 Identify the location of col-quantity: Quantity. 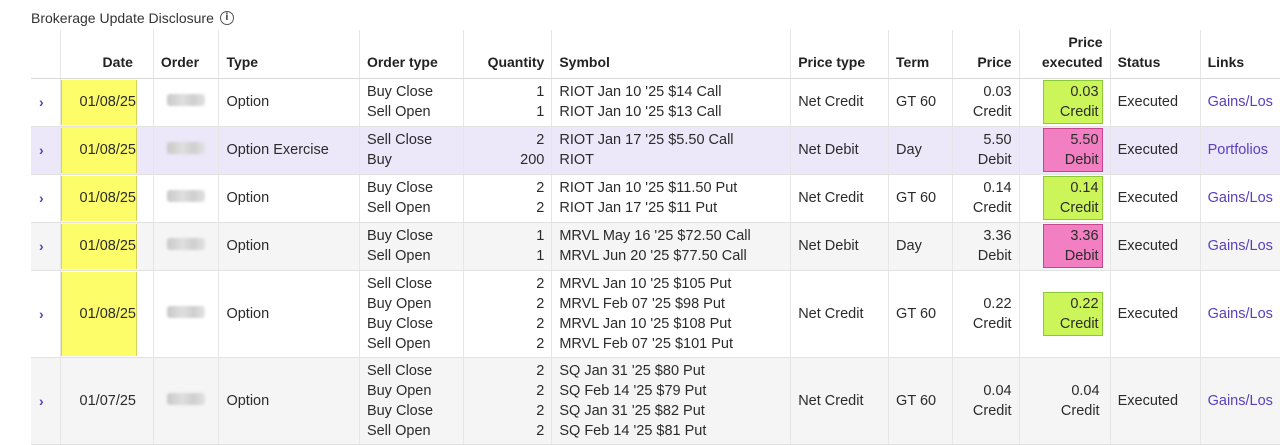
(508, 54).